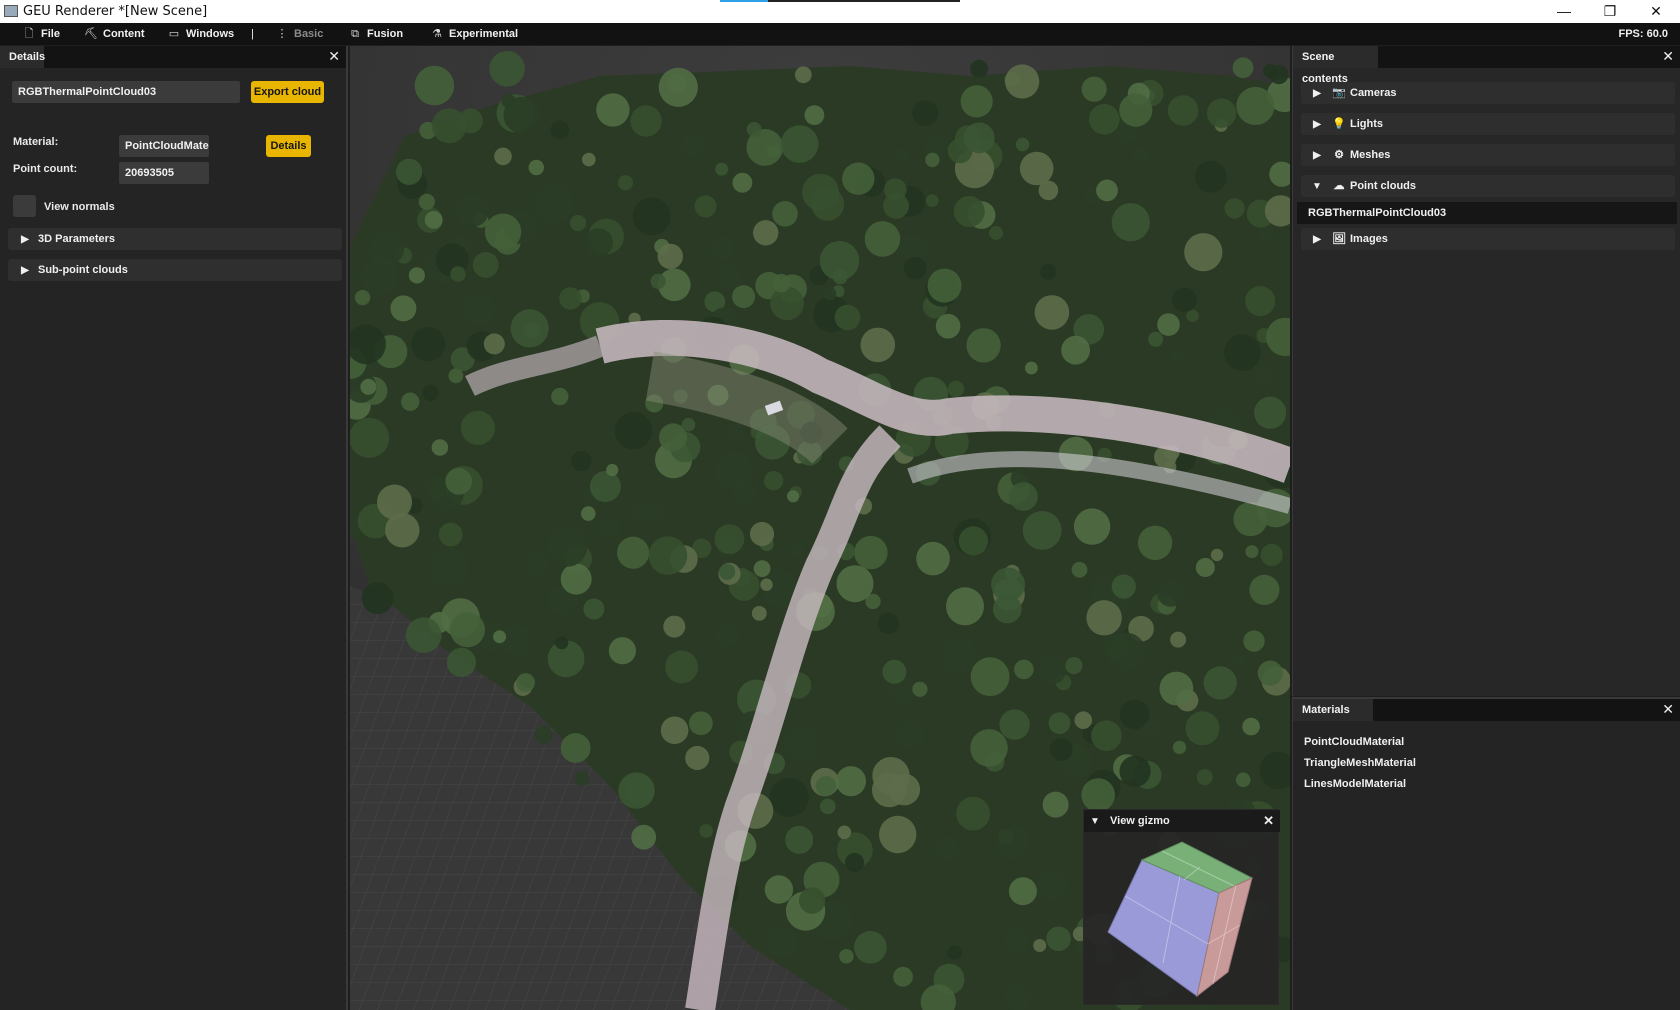  I want to click on tree-node-meshes-label: Meshes, so click(1370, 155).